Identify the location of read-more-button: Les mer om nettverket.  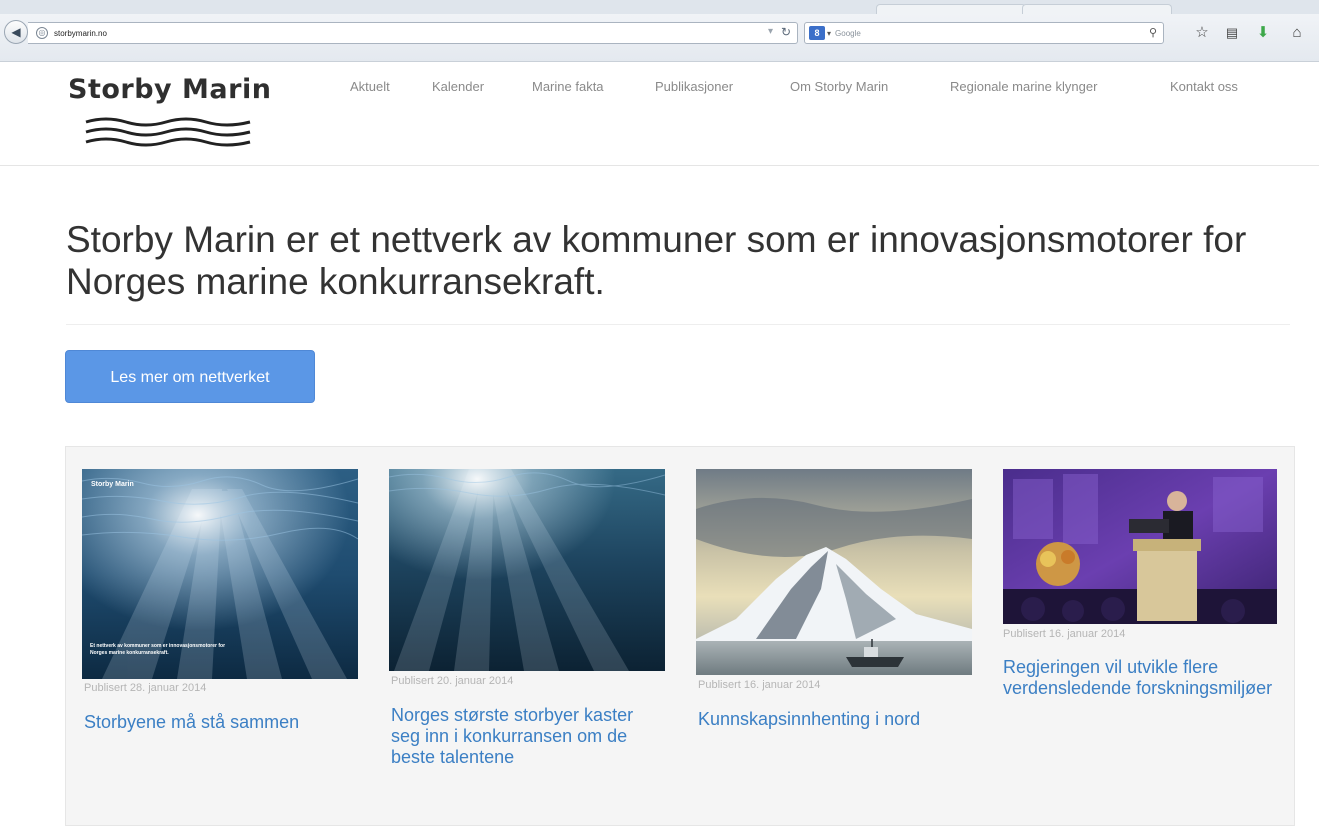
(190, 376).